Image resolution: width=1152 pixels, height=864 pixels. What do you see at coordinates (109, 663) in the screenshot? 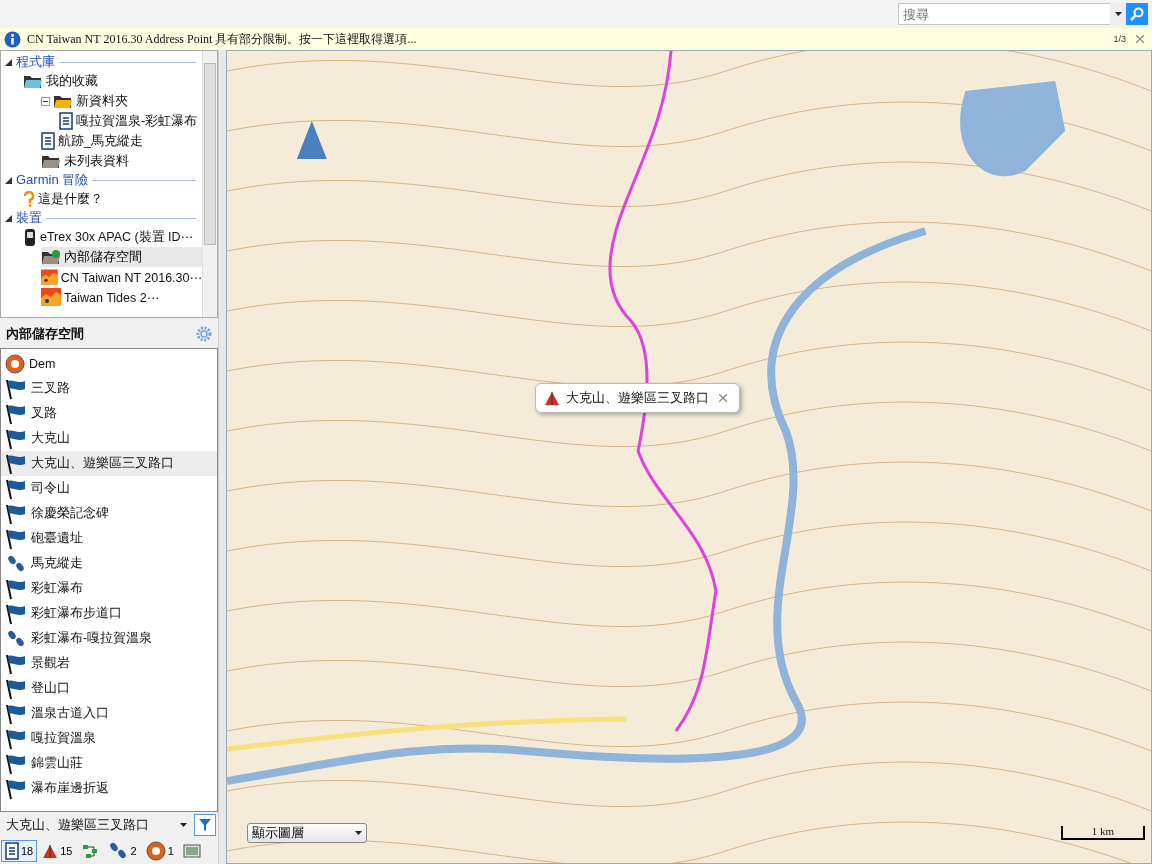
I see `list-item: 景觀岩` at bounding box center [109, 663].